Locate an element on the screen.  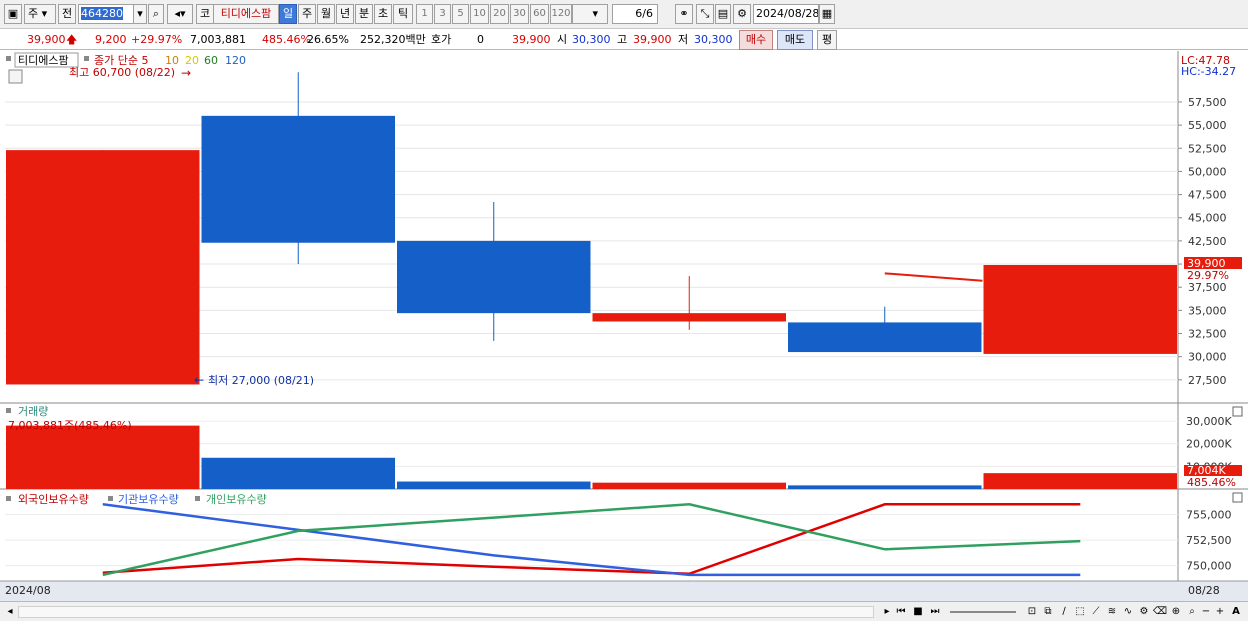
prev-button: 전 is located at coordinates (67, 14).